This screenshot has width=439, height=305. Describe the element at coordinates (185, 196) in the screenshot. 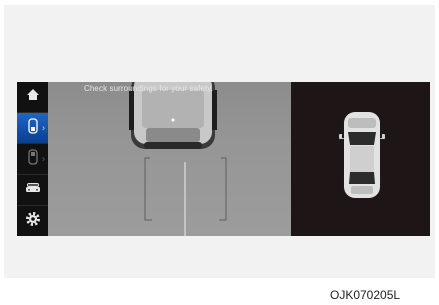

I see `parking-guide-lines` at that location.